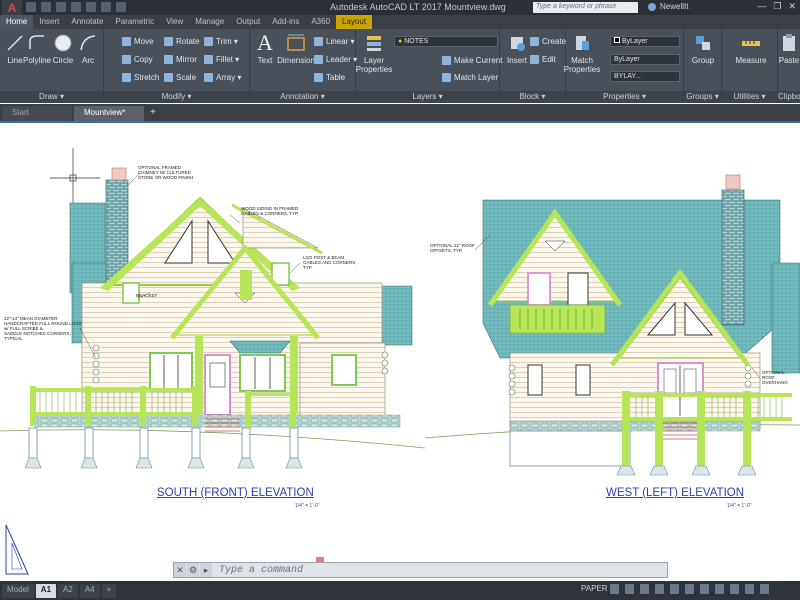 This screenshot has width=800, height=600. I want to click on document-tabs: Start Mountview* +, so click(400, 112).